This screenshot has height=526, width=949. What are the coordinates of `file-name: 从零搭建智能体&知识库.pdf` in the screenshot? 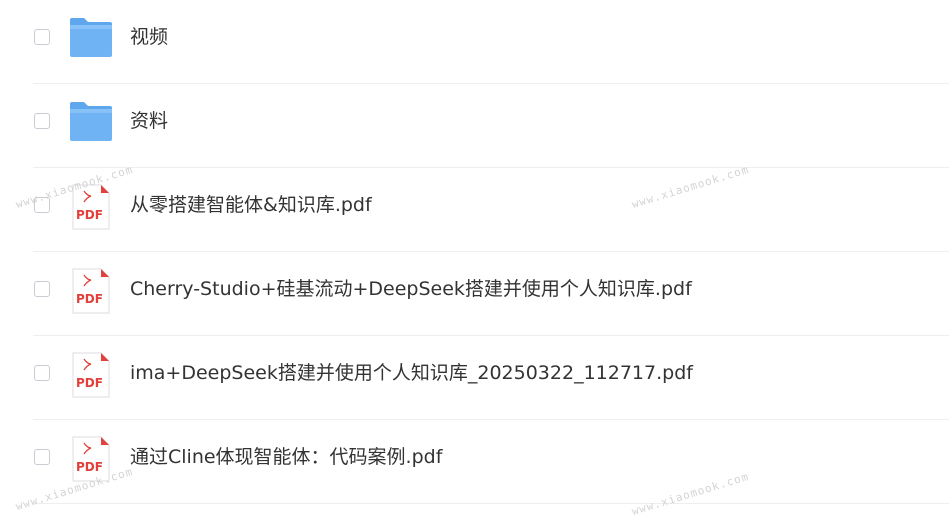 It's located at (251, 205).